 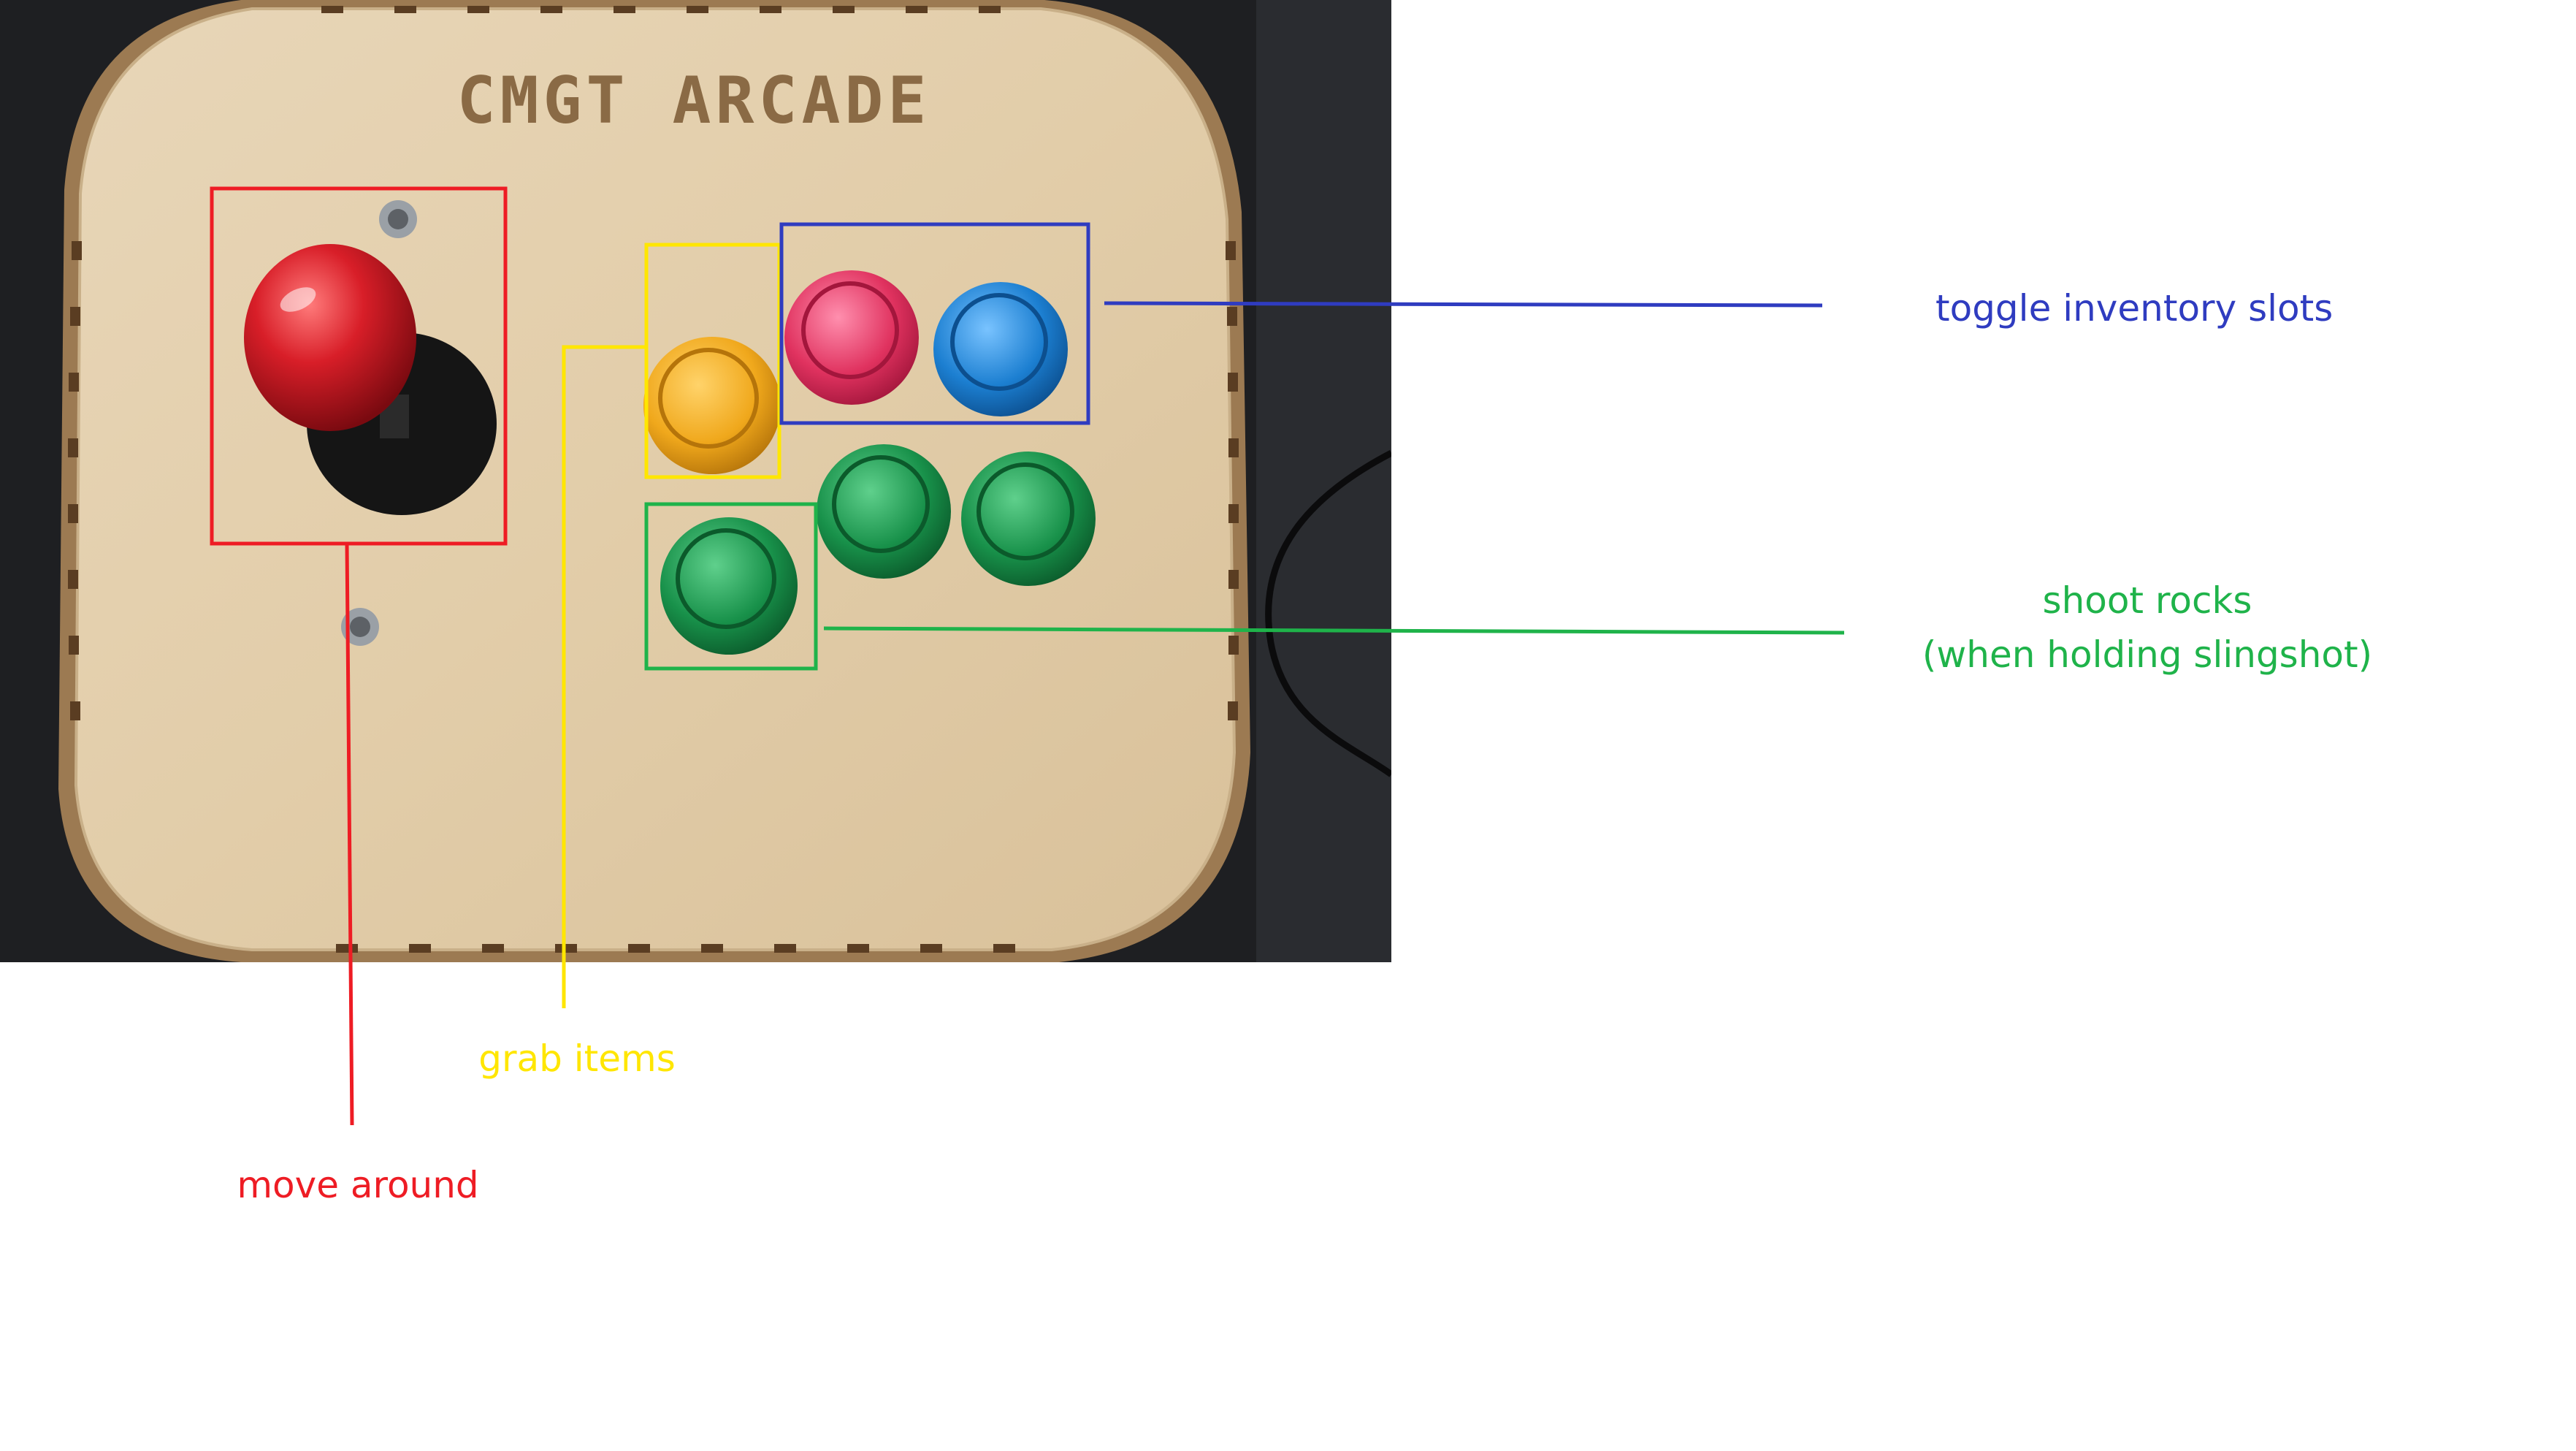 What do you see at coordinates (1463, 304) in the screenshot?
I see `inventory-leader-line` at bounding box center [1463, 304].